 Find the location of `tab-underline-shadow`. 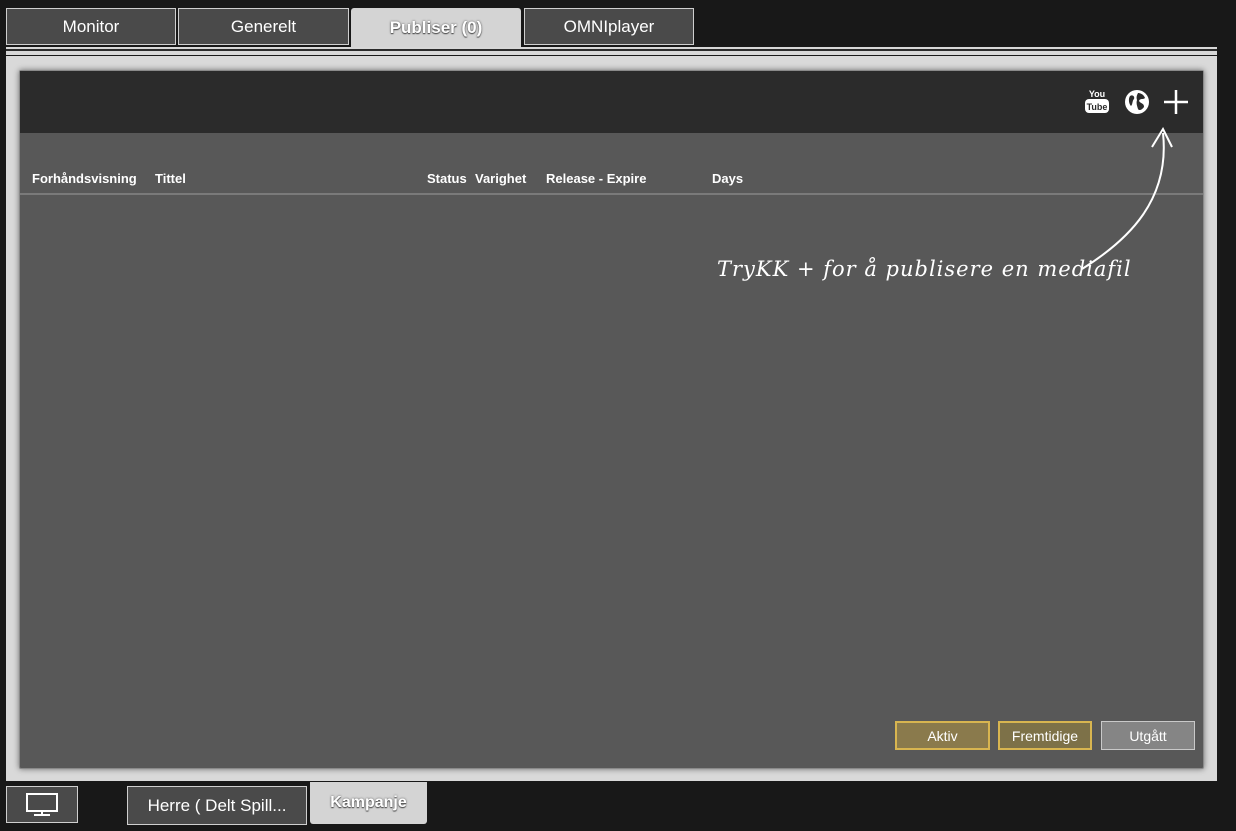

tab-underline-shadow is located at coordinates (611, 50).